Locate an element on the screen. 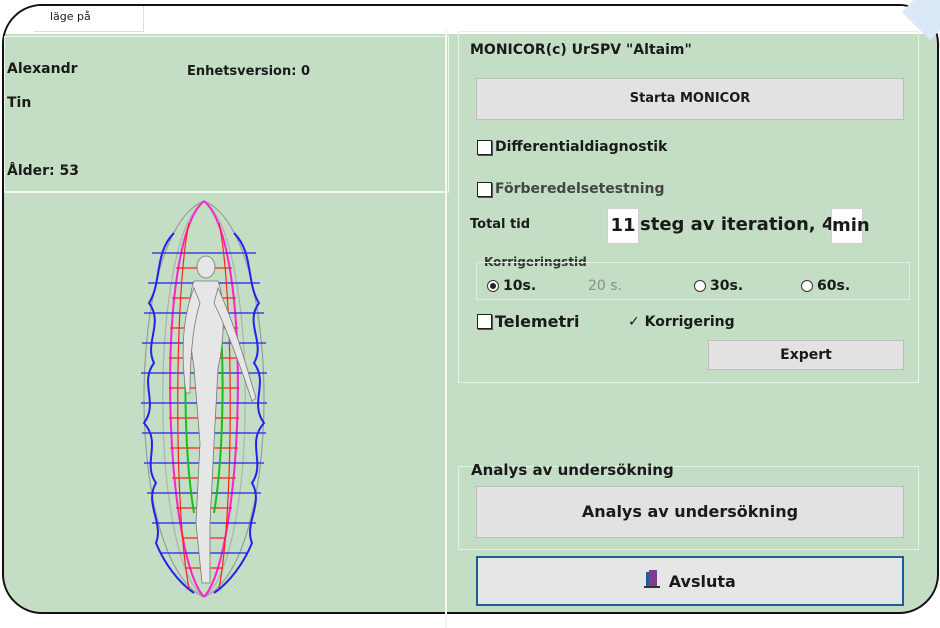 The height and width of the screenshot is (628, 940). radio-30s: 30s. is located at coordinates (718, 286).